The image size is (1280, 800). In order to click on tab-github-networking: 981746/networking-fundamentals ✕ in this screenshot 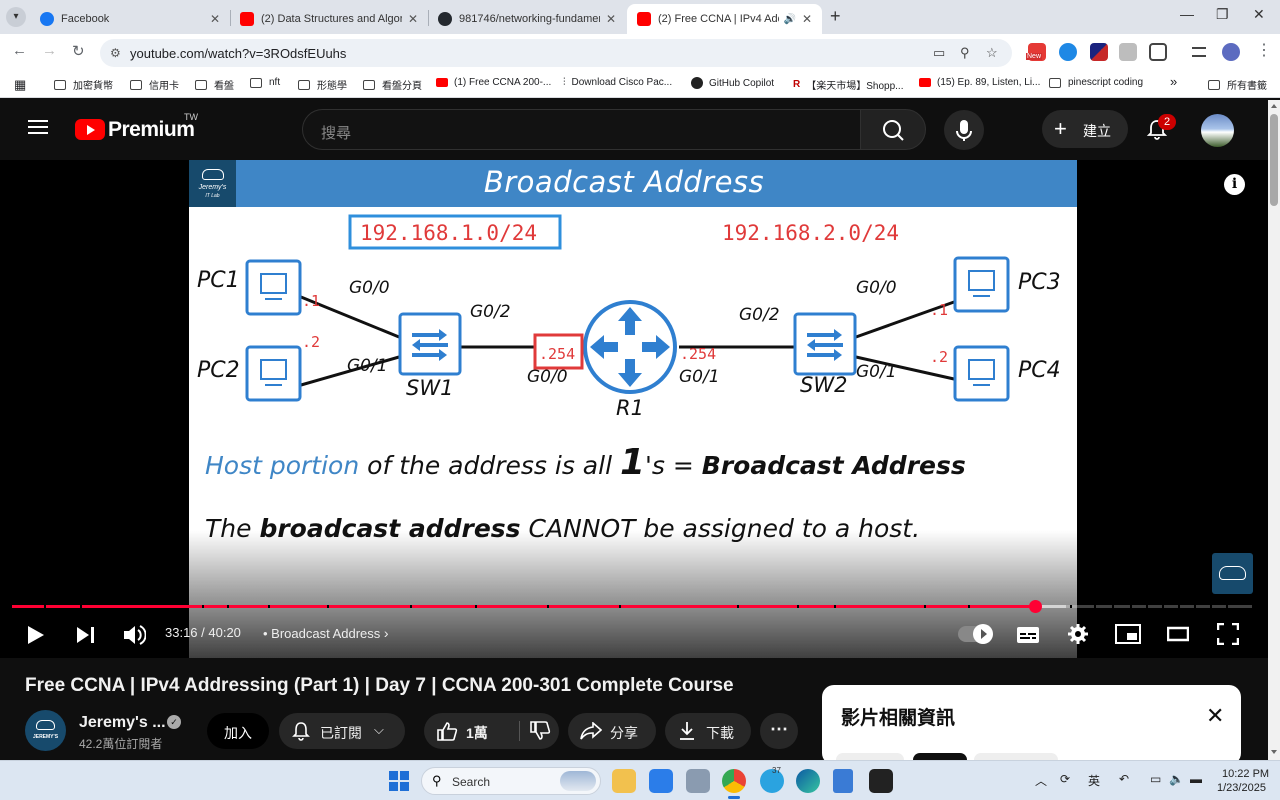, I will do `click(527, 19)`.